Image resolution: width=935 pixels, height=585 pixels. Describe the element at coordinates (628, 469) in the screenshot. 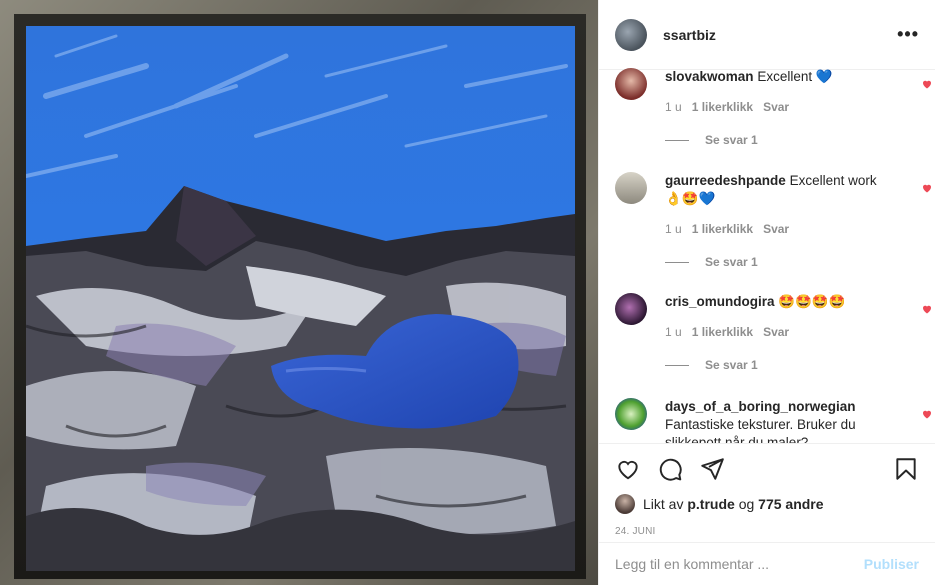

I see `heart-icon` at that location.